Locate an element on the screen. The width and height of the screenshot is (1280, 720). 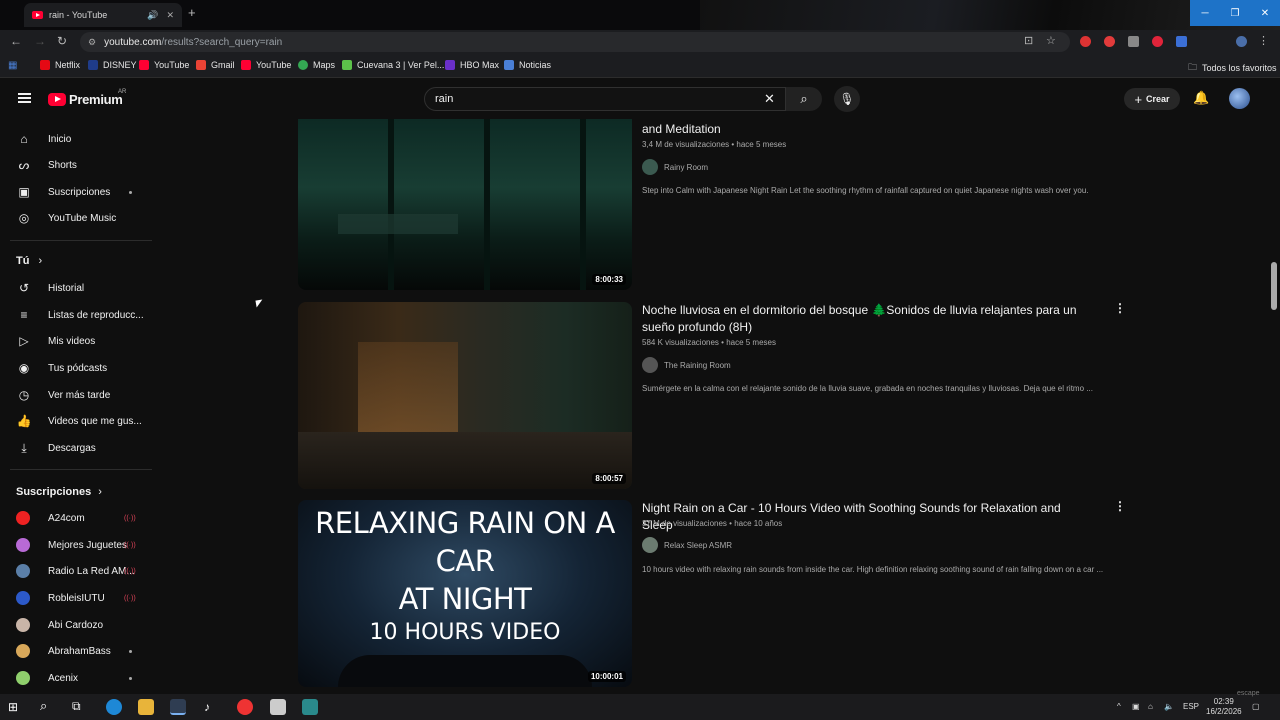
new-tab-icon: + is located at coordinates (192, 12).